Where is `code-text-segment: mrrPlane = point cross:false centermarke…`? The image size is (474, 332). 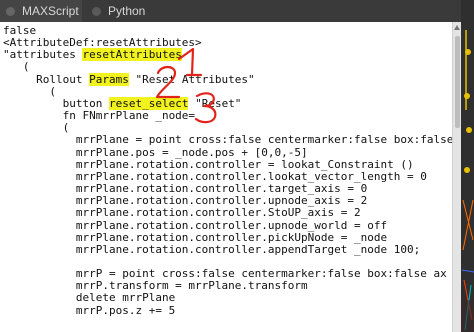
code-text-segment: mrrPlane = point cross:false centermarke… is located at coordinates (227, 140).